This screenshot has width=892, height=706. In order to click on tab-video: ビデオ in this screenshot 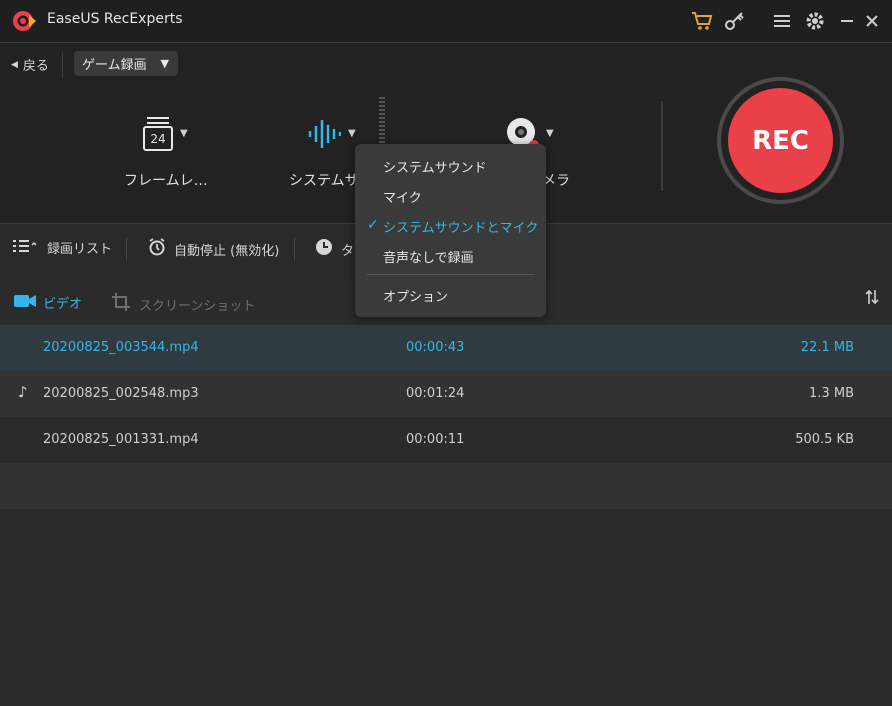, I will do `click(48, 302)`.